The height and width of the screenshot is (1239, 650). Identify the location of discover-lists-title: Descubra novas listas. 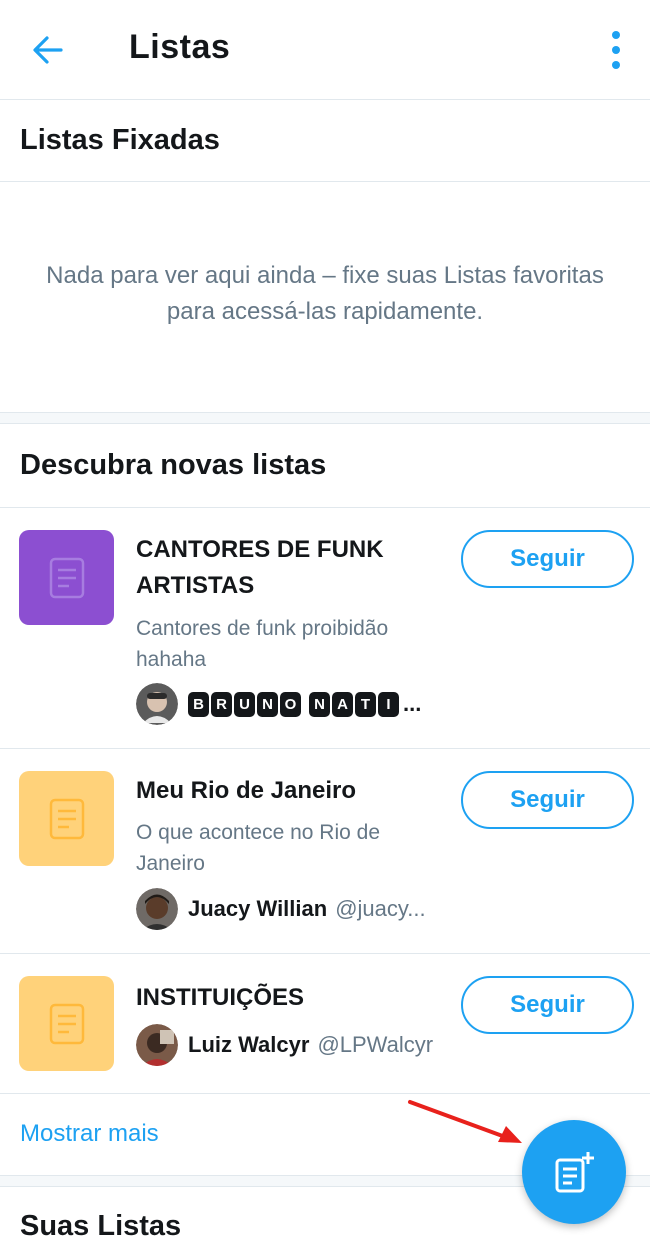
(173, 465).